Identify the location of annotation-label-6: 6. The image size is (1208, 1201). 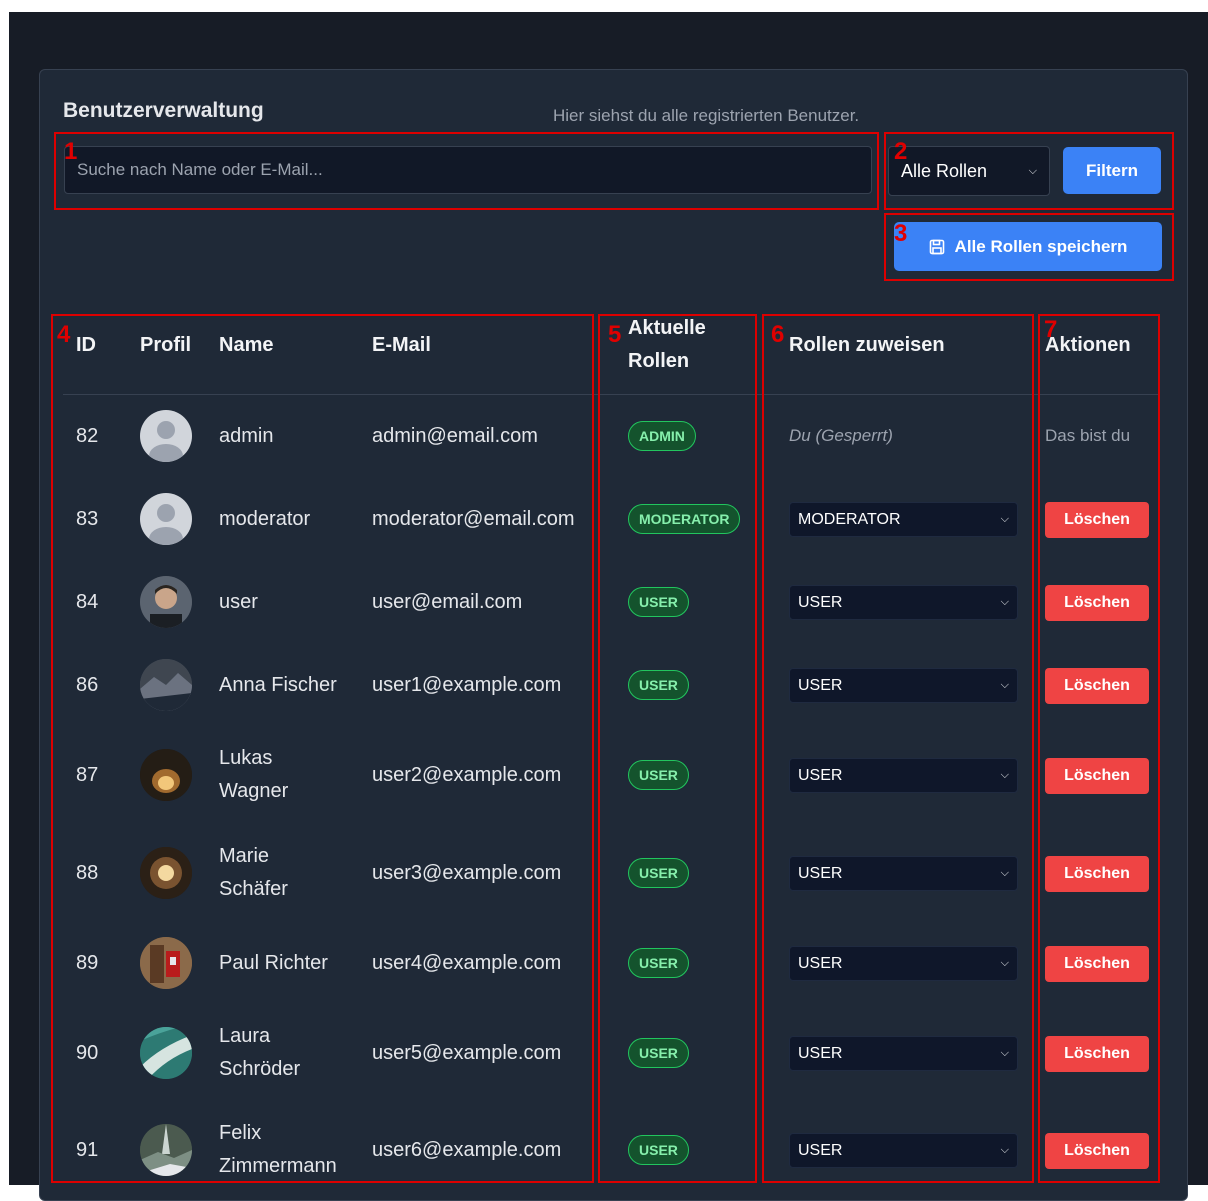
(778, 334).